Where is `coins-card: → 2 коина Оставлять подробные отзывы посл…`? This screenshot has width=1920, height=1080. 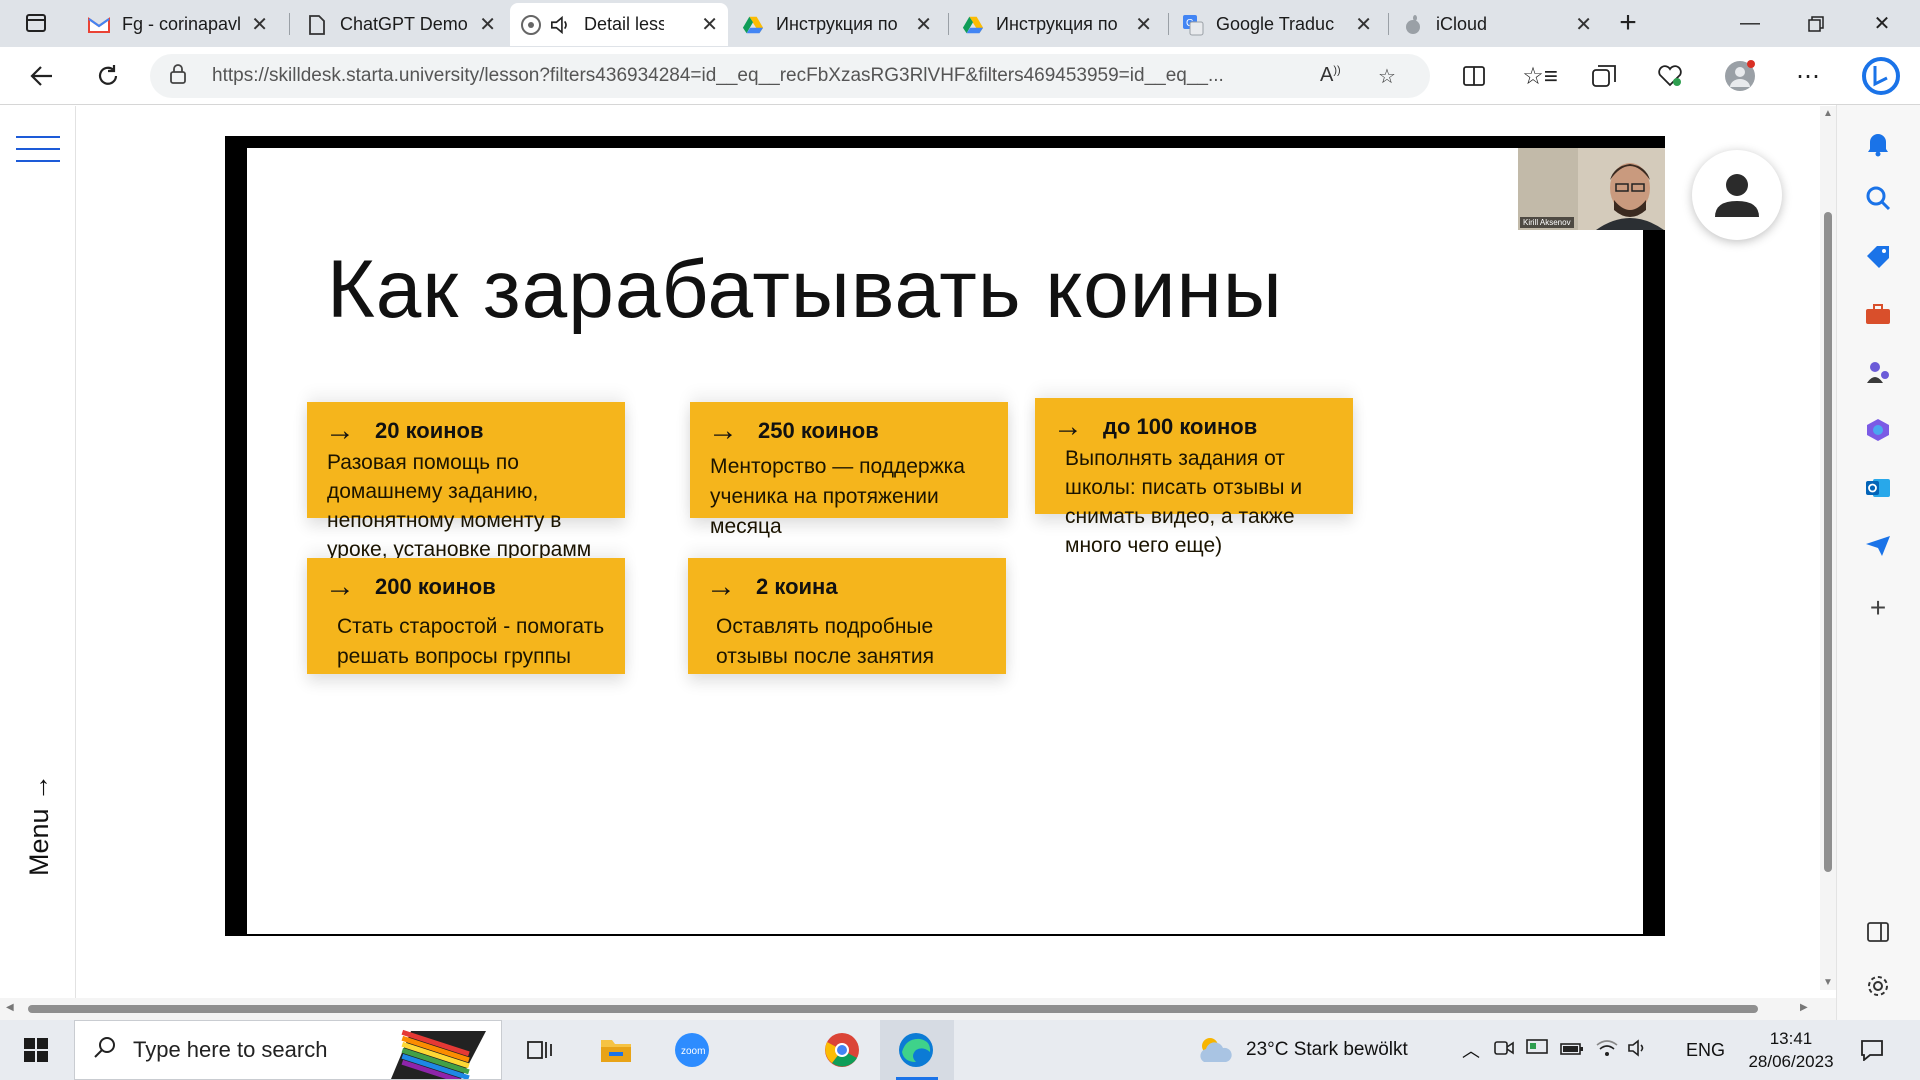 coins-card: → 2 коина Оставлять подробные отзывы посл… is located at coordinates (847, 616).